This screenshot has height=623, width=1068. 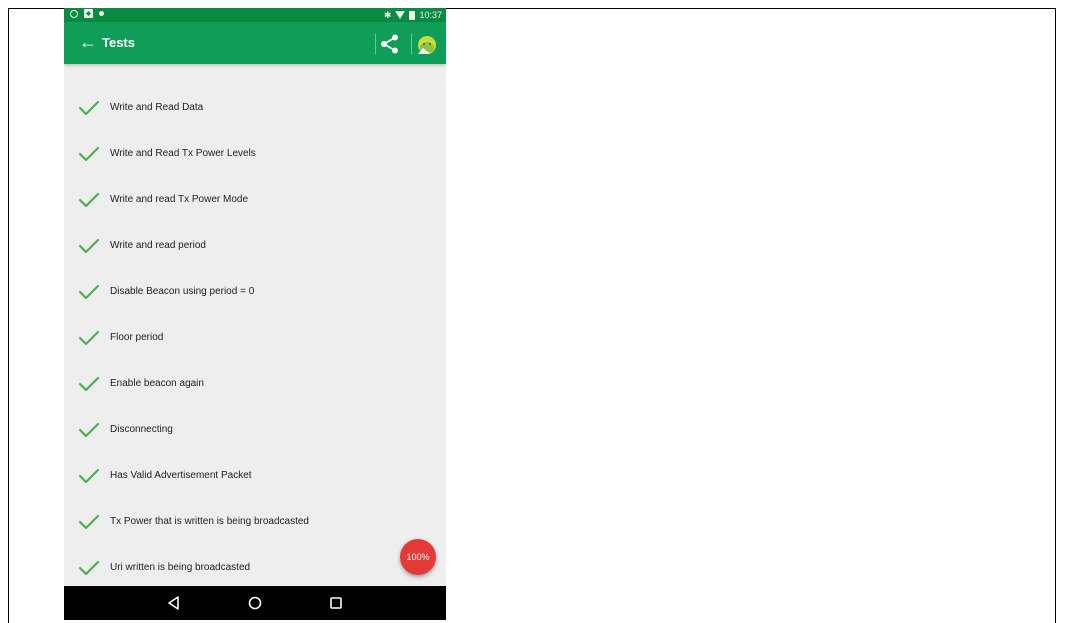 I want to click on test-label: Disconnecting, so click(x=141, y=429).